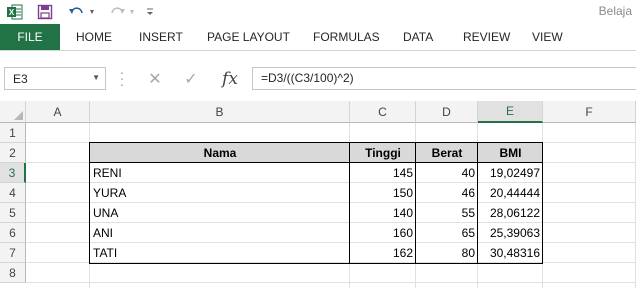 The image size is (636, 288). What do you see at coordinates (13, 233) in the screenshot?
I see `row-header-6: 6` at bounding box center [13, 233].